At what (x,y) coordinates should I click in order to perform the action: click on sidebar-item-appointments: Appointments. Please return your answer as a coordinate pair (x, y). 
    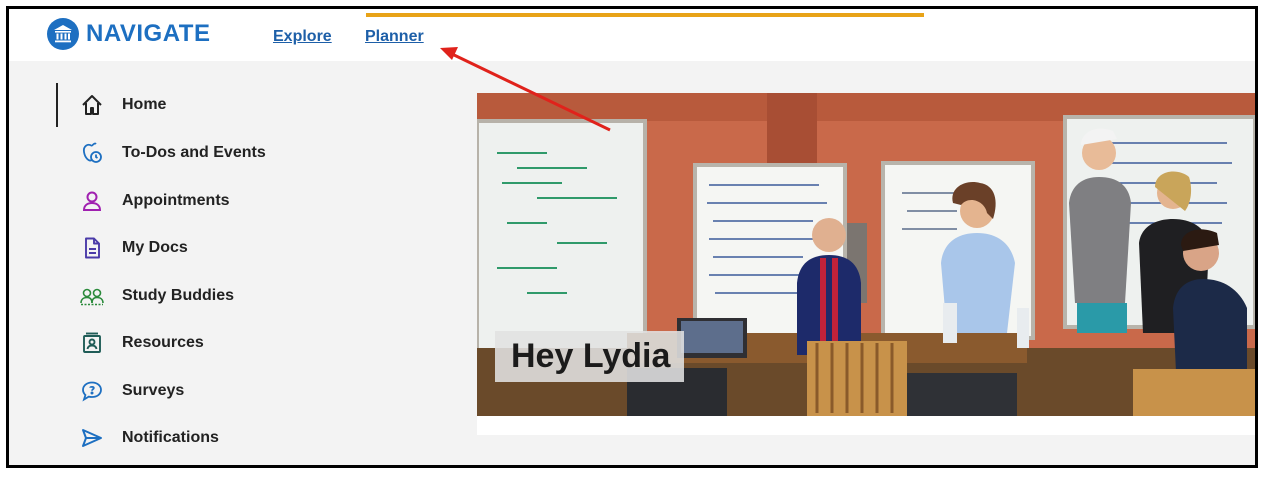
    Looking at the image, I should click on (154, 201).